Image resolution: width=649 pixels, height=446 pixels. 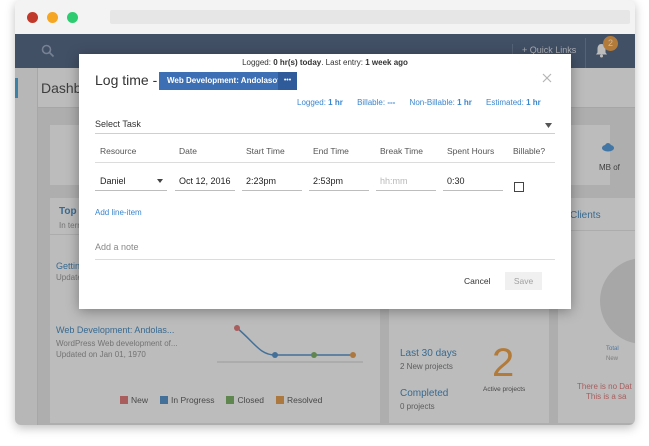 I want to click on close-icon, so click(x=547, y=78).